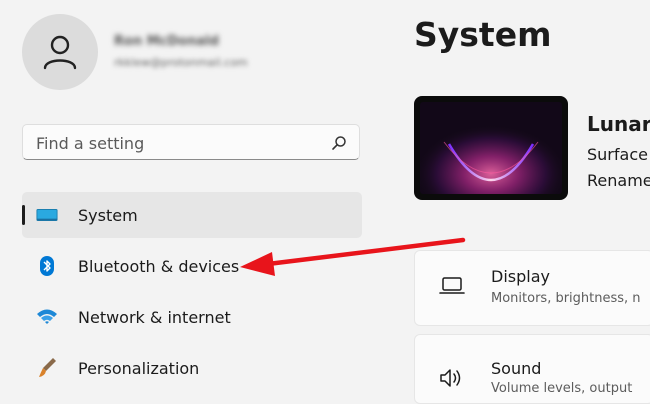  Describe the element at coordinates (47, 266) in the screenshot. I see `bluetooth-icon` at that location.